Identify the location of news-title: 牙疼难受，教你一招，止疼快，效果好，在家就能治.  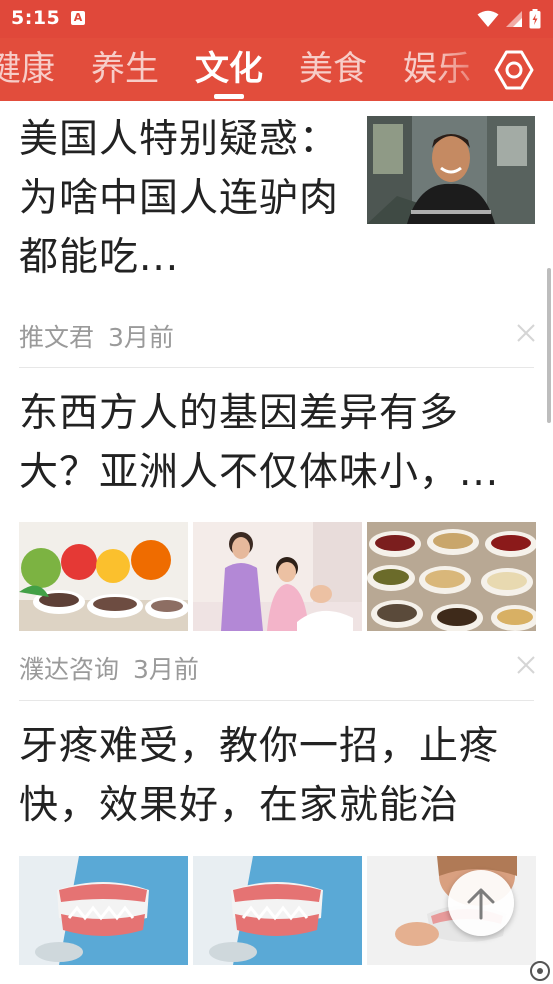
(259, 776).